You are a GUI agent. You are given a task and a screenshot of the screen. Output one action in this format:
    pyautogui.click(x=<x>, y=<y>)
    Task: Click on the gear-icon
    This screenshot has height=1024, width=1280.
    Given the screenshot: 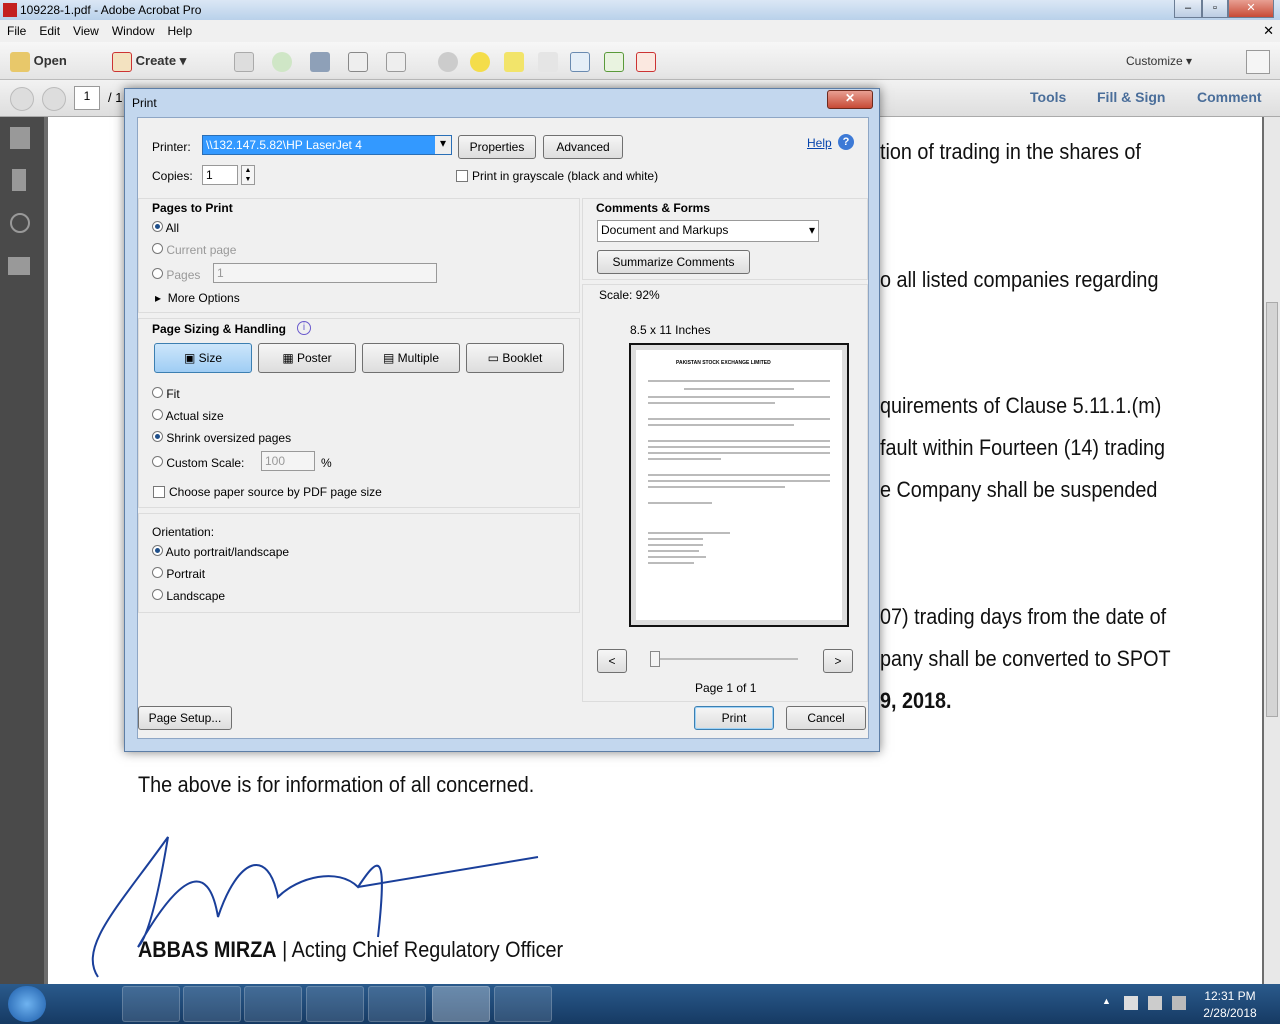 What is the action you would take?
    pyautogui.click(x=448, y=63)
    